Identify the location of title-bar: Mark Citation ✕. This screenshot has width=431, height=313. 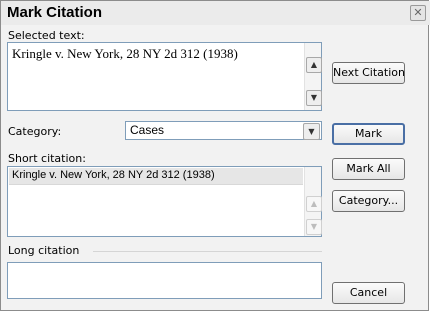
(215, 13).